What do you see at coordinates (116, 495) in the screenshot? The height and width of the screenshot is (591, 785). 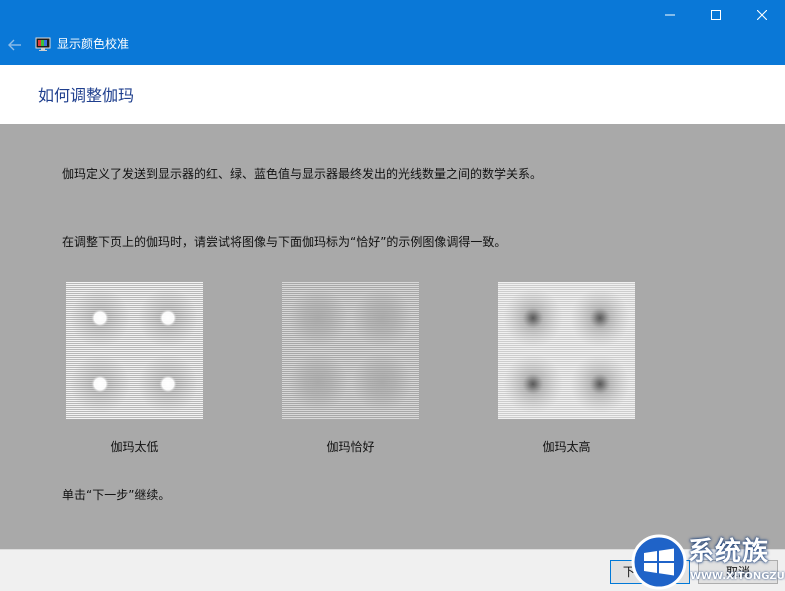 I see `continue-instruction-text: 单击“下一步”继续。` at bounding box center [116, 495].